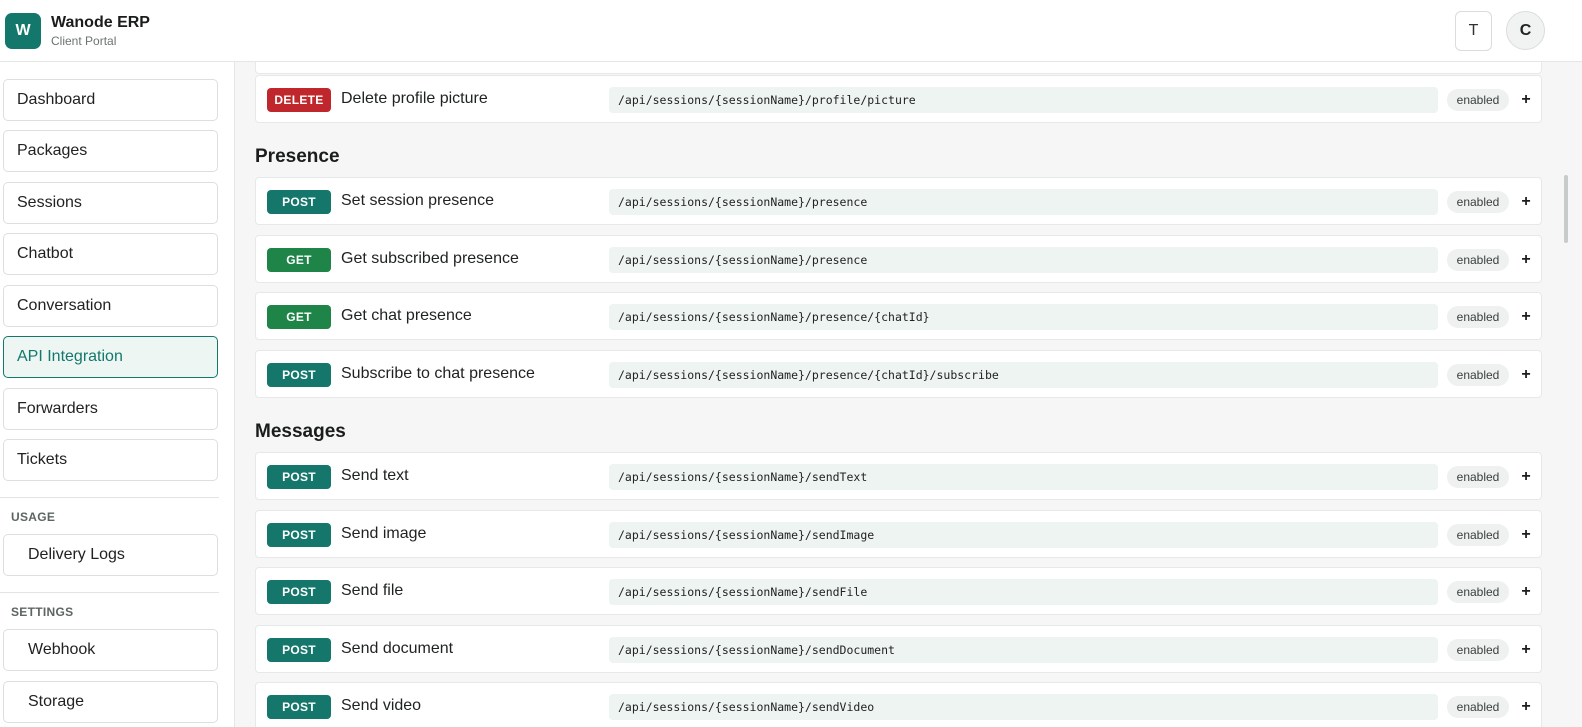 Image resolution: width=1582 pixels, height=727 pixels. What do you see at coordinates (375, 475) in the screenshot?
I see `endpoint-title: Send text` at bounding box center [375, 475].